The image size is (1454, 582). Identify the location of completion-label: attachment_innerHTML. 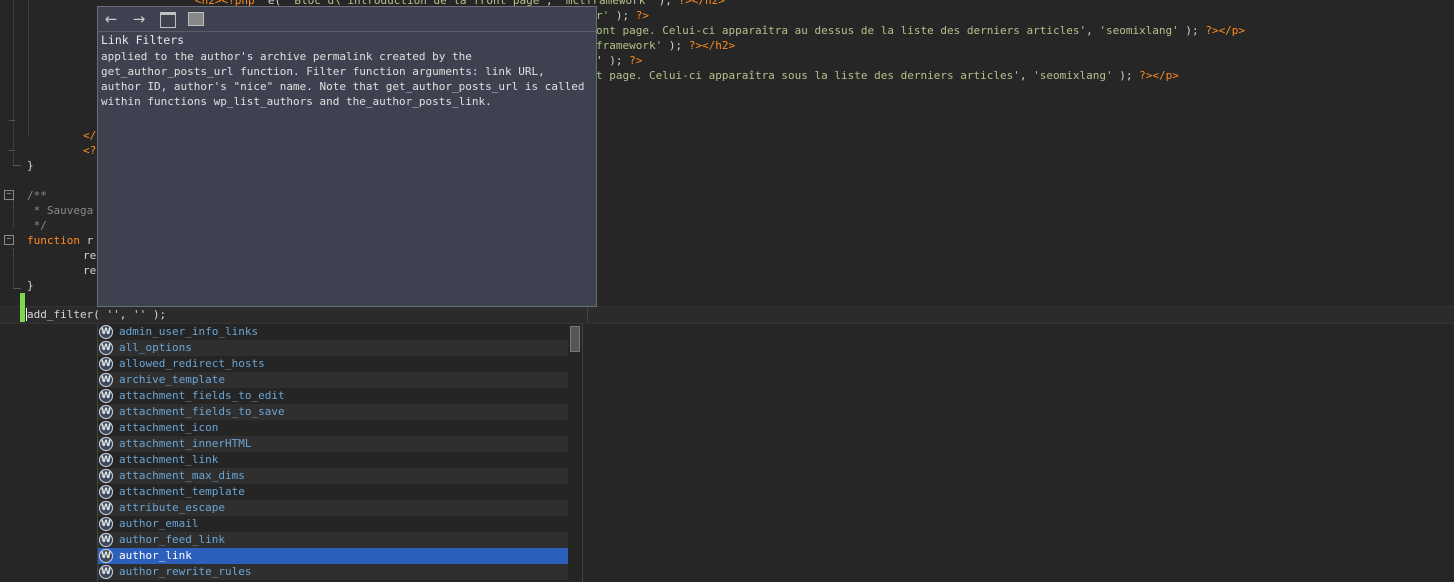
(185, 443).